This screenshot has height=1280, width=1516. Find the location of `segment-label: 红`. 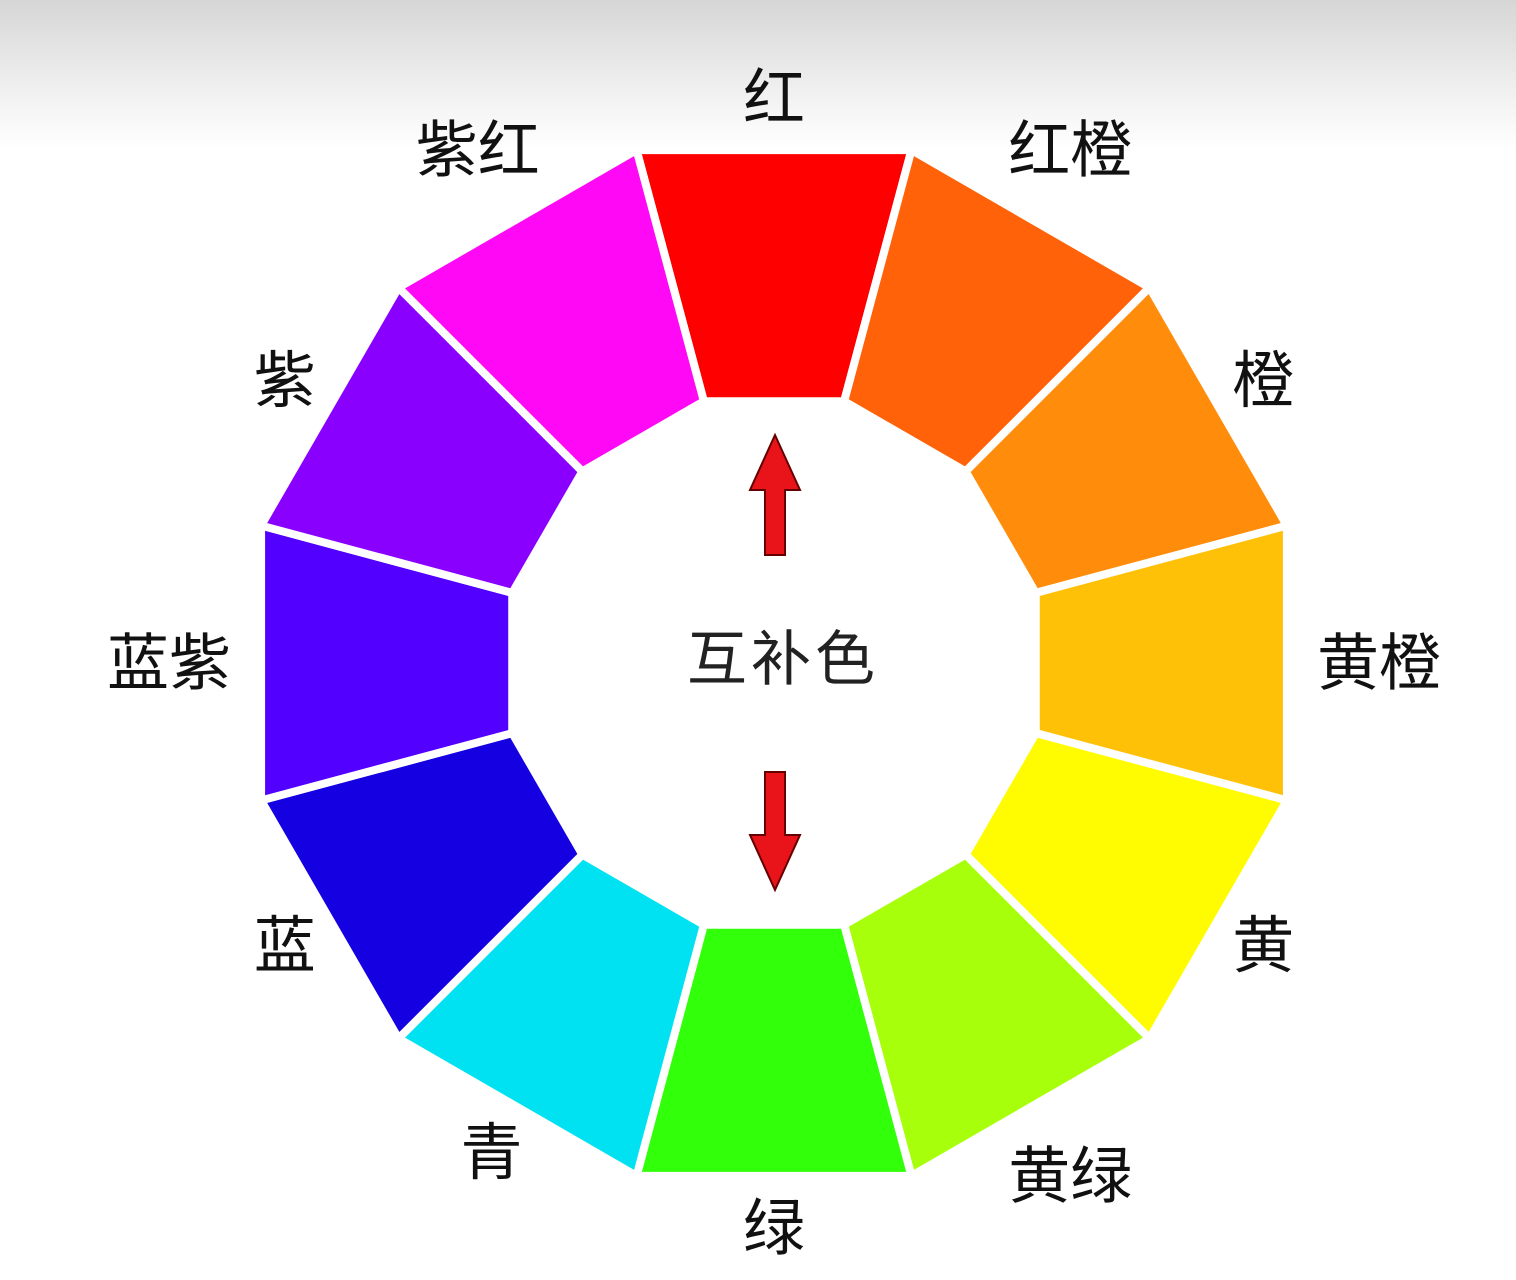

segment-label: 红 is located at coordinates (774, 98).